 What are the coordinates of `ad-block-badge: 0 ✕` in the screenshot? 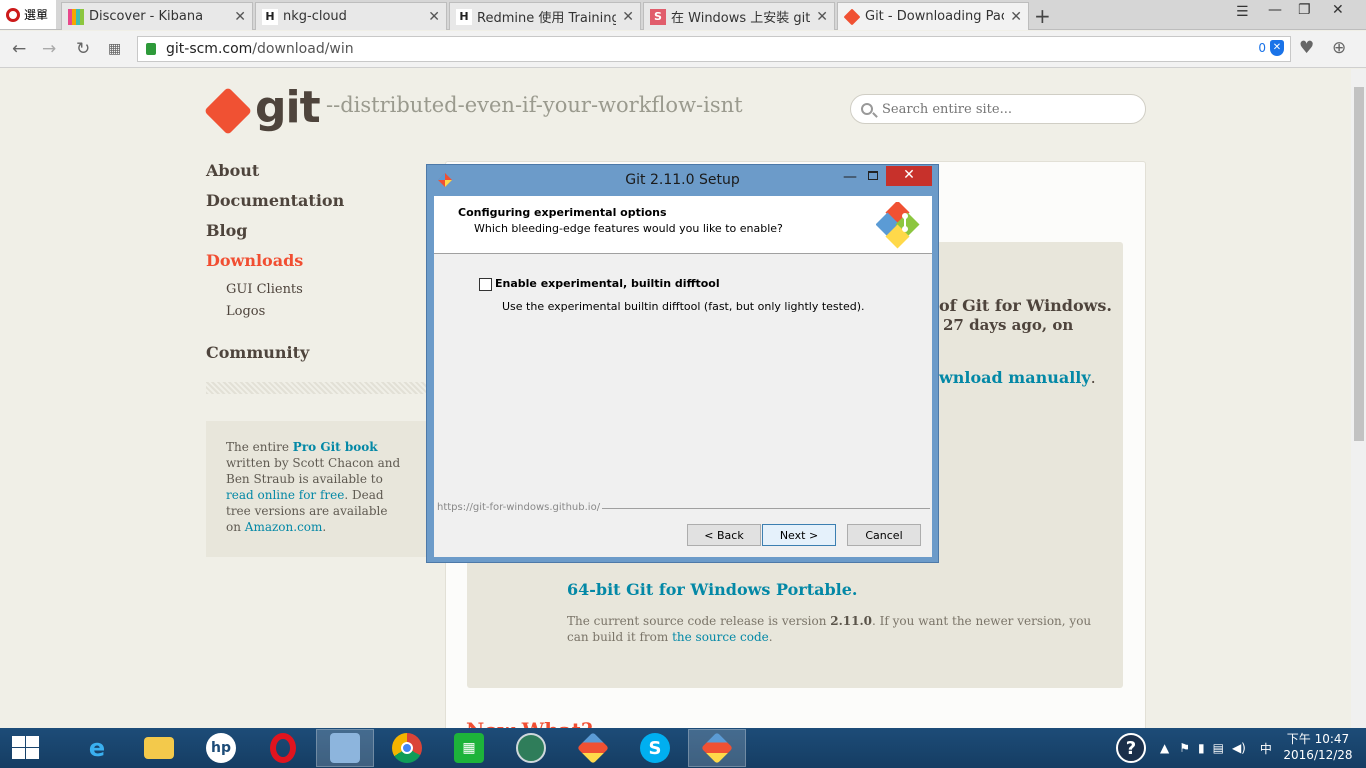 It's located at (1271, 48).